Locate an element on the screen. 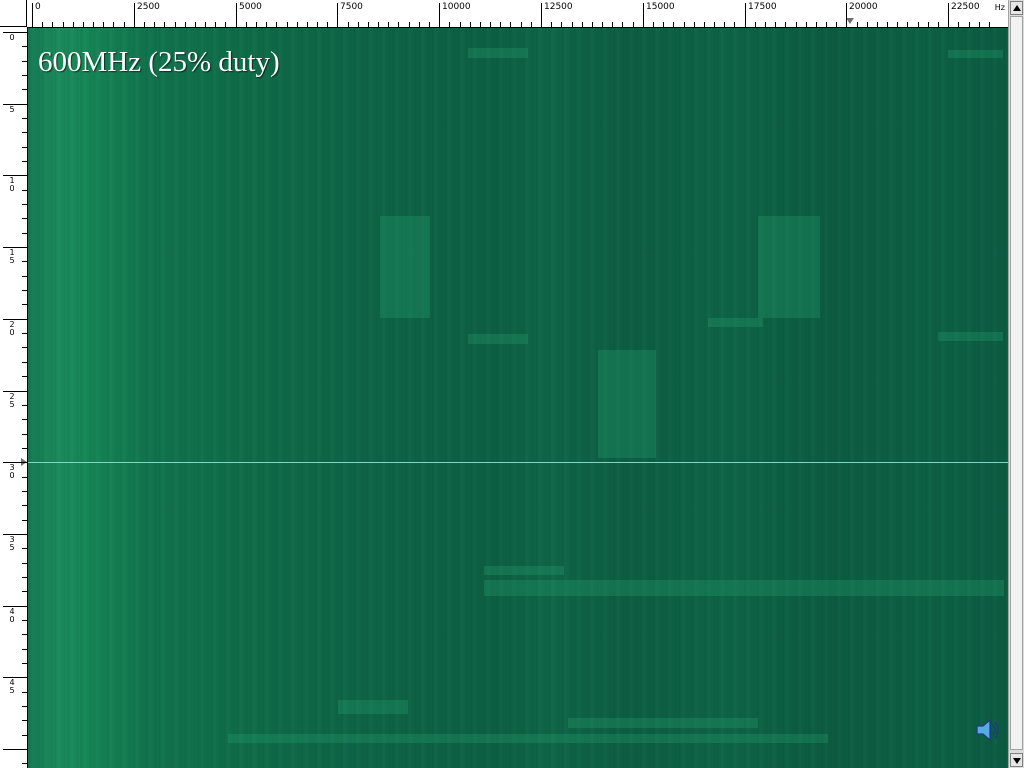  arrow-down-icon is located at coordinates (1017, 761).